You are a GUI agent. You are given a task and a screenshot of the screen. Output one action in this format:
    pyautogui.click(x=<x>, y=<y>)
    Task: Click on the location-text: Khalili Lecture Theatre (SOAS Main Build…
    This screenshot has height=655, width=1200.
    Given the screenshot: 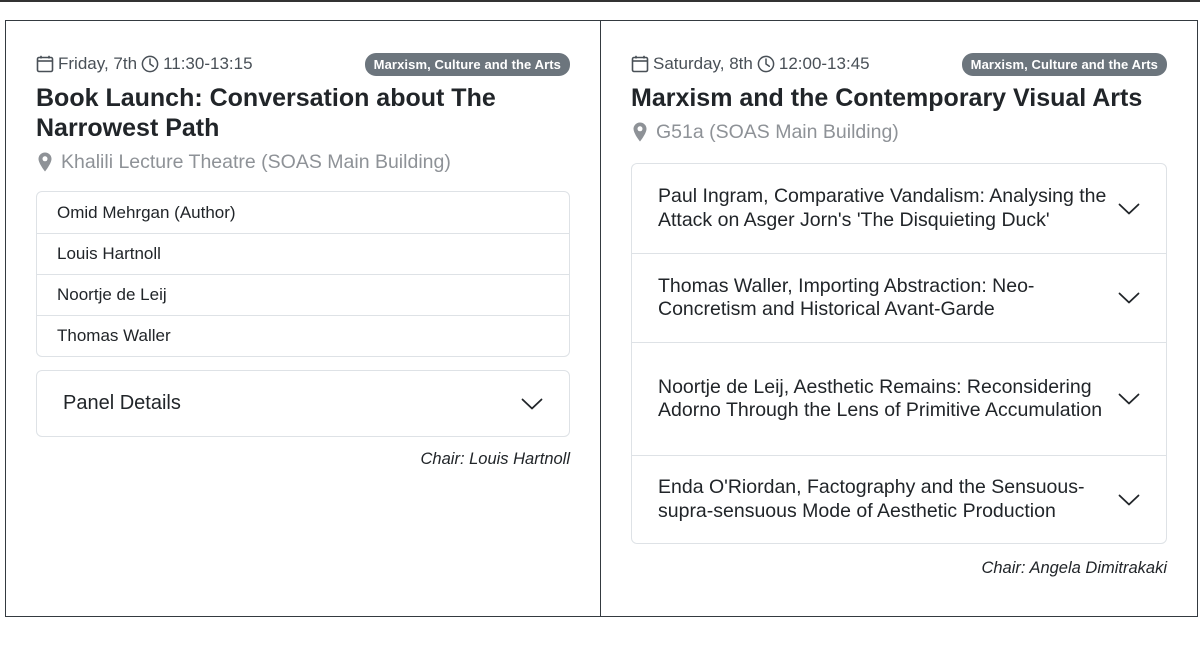 What is the action you would take?
    pyautogui.click(x=256, y=161)
    